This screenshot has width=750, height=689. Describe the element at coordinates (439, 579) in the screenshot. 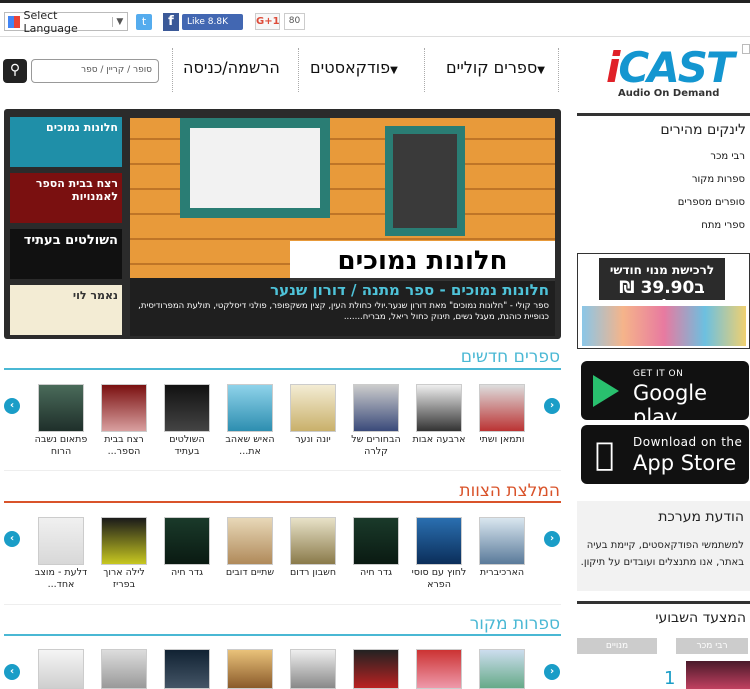

I see `book-title: לחוץ עם סוסי הפרא` at that location.